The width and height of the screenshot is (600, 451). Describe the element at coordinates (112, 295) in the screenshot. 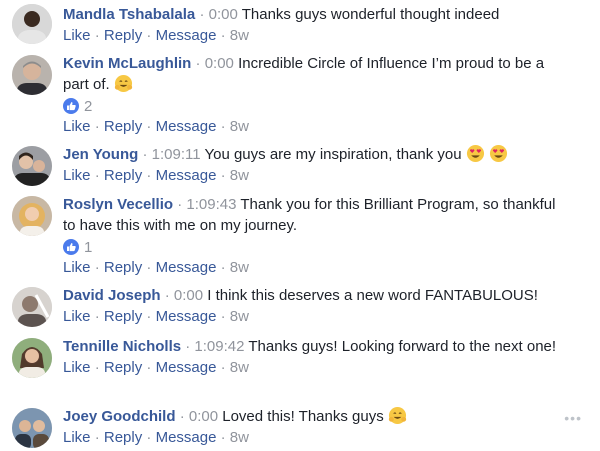

I see `comment-author: David Joseph` at that location.